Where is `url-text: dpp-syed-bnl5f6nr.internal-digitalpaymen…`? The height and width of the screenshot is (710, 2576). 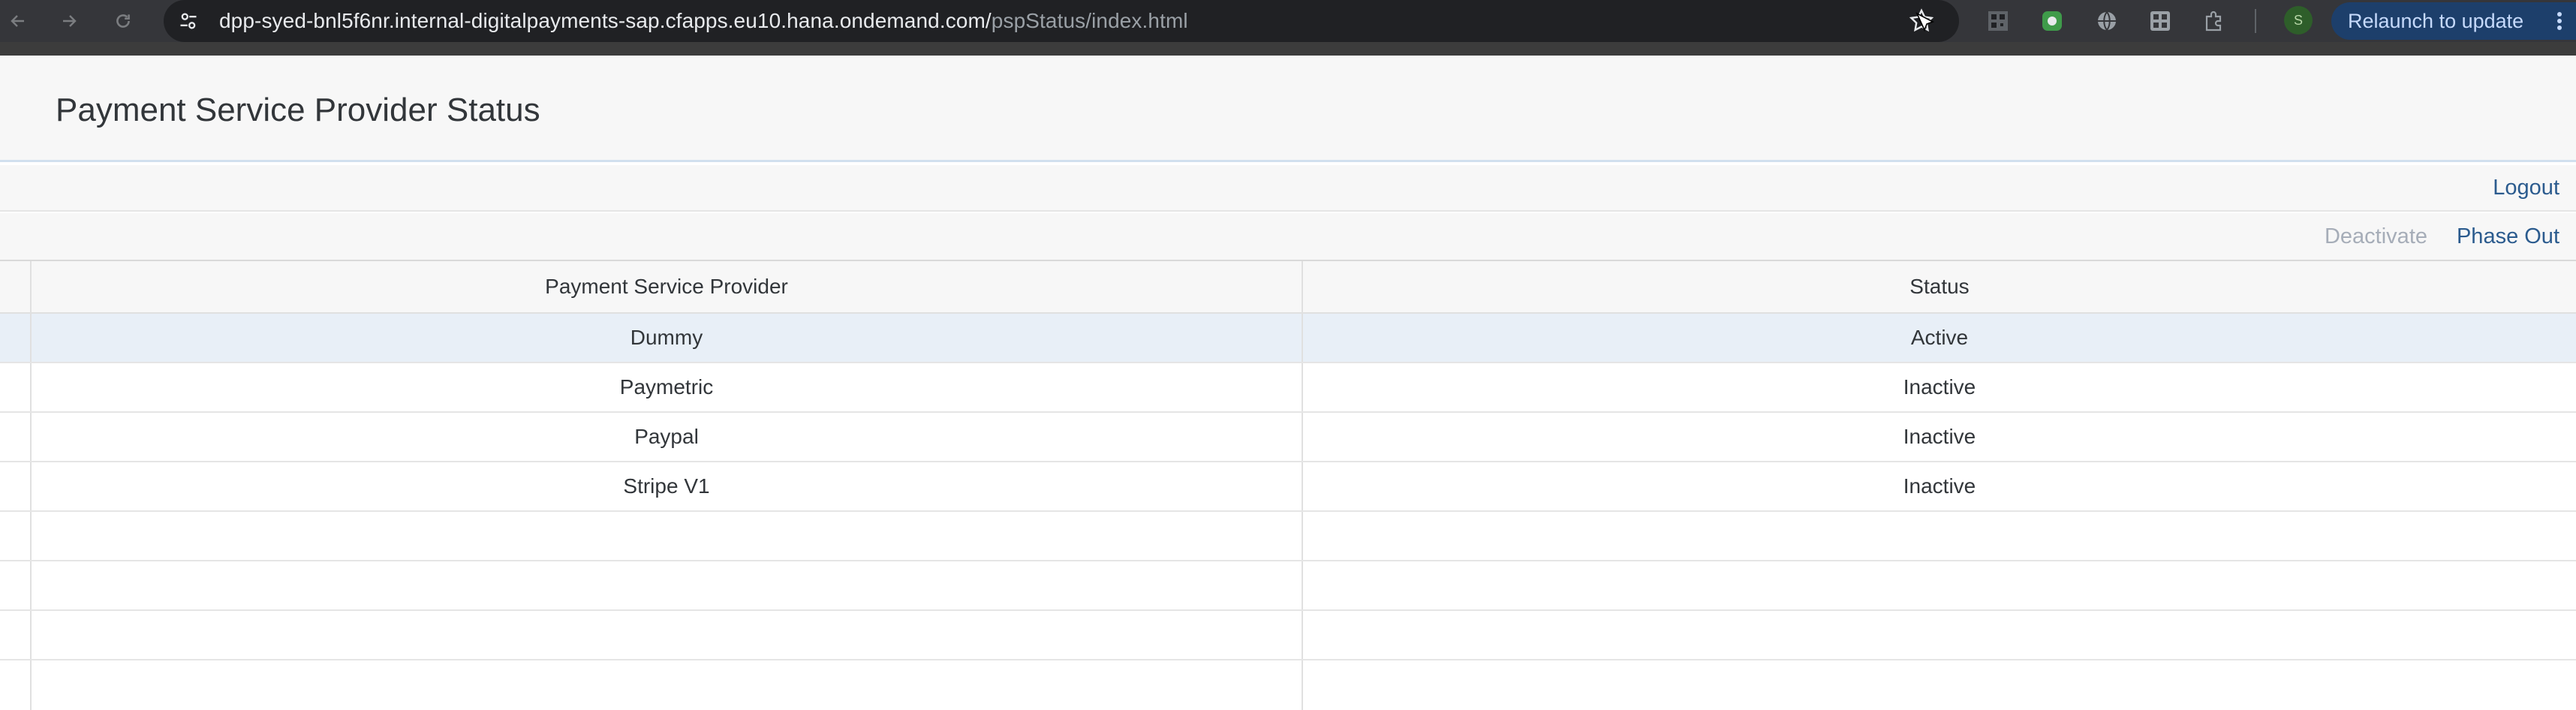 url-text: dpp-syed-bnl5f6nr.internal-digitalpaymen… is located at coordinates (703, 21).